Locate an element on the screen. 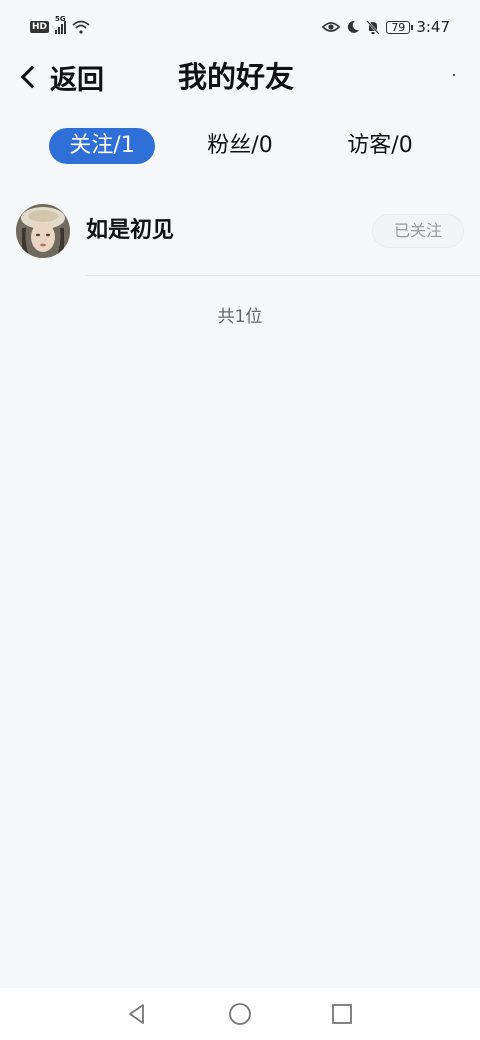 The image size is (480, 1040). header: 返回 我的好友 is located at coordinates (240, 77).